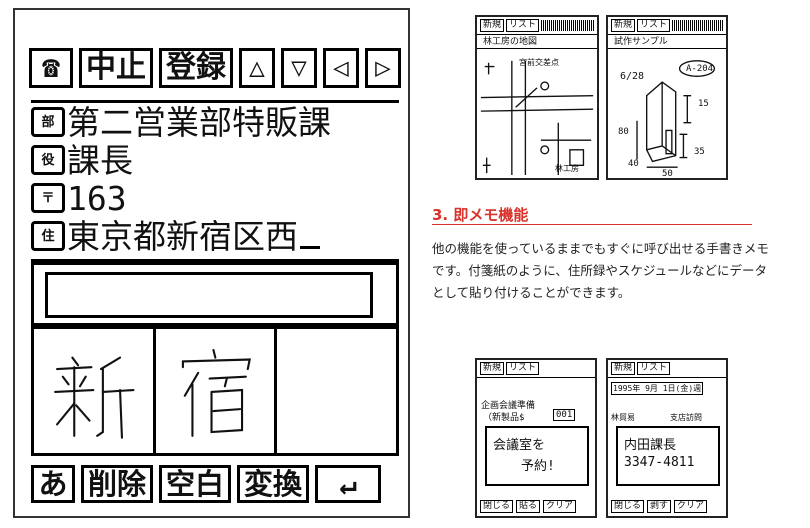  I want to click on register-button: 登録, so click(196, 68).